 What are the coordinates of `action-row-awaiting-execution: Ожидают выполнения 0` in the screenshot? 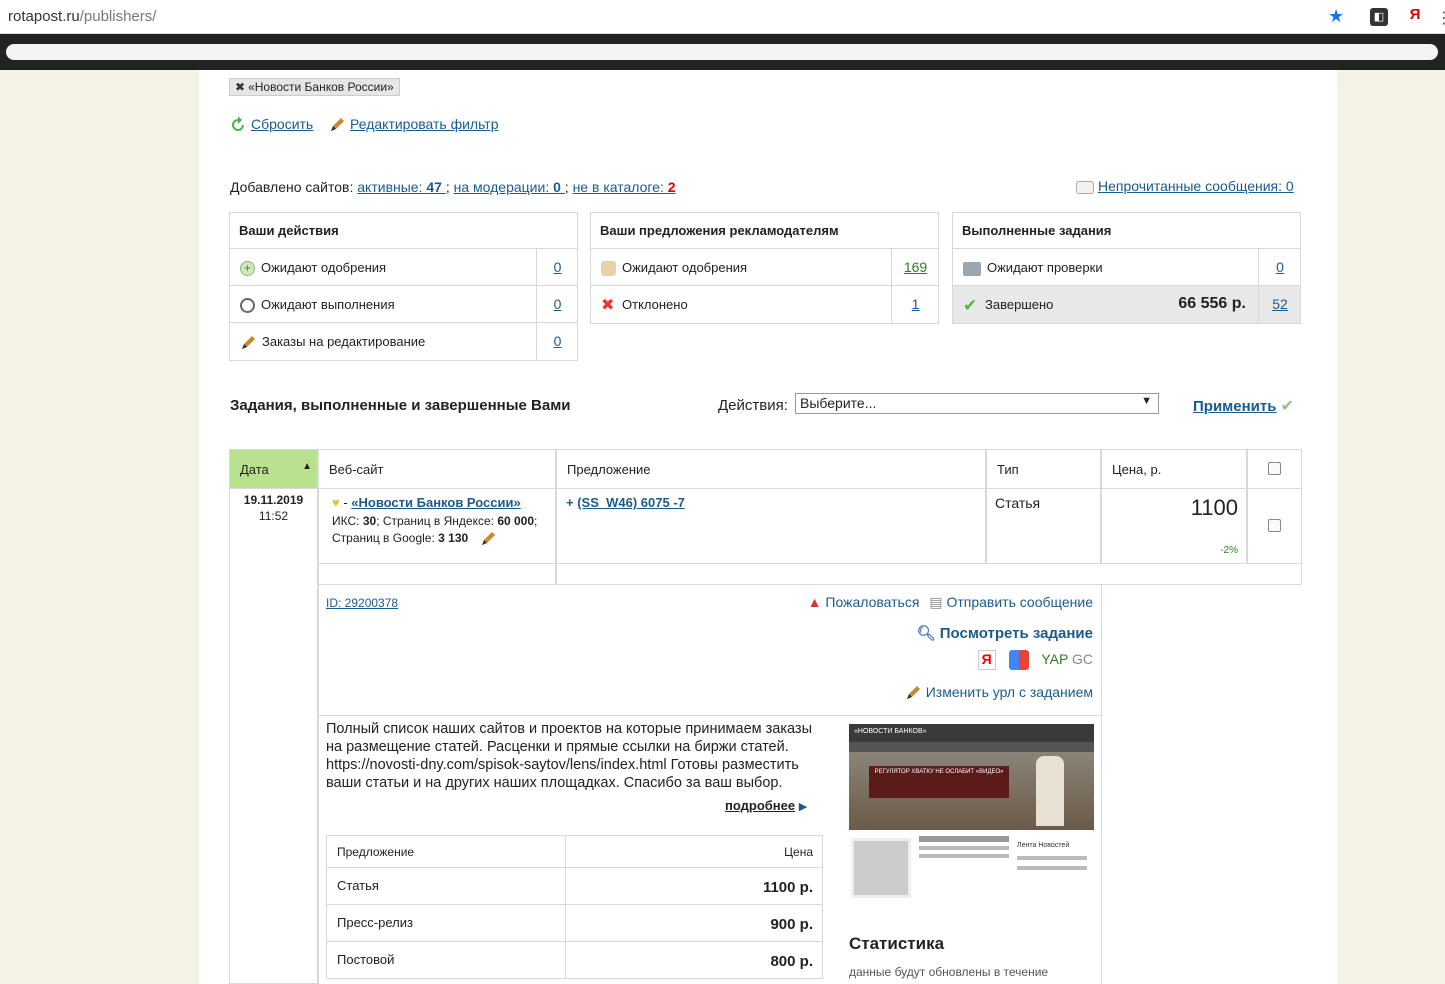 It's located at (403, 304).